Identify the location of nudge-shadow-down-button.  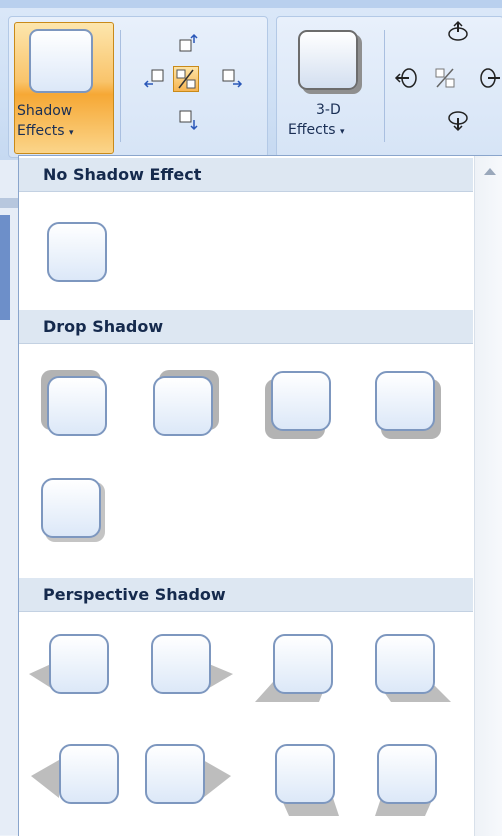
(188, 120).